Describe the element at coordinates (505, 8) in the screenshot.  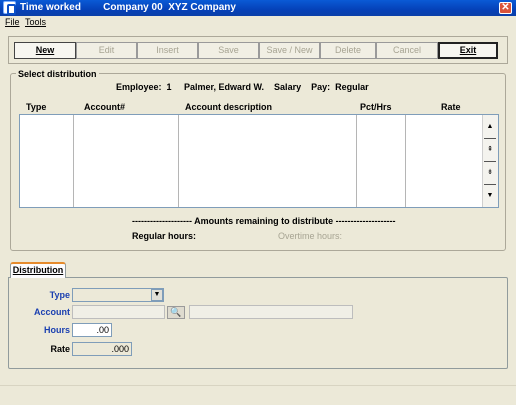
I see `close-button: ✕` at that location.